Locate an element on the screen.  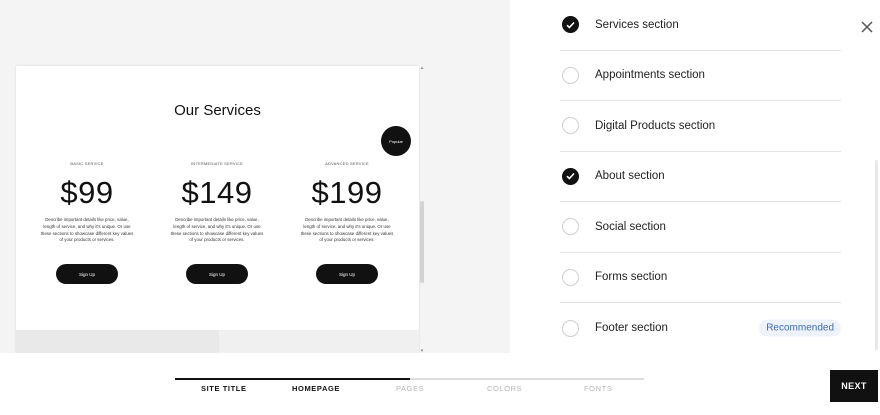
section-label: Digital Products section is located at coordinates (655, 125).